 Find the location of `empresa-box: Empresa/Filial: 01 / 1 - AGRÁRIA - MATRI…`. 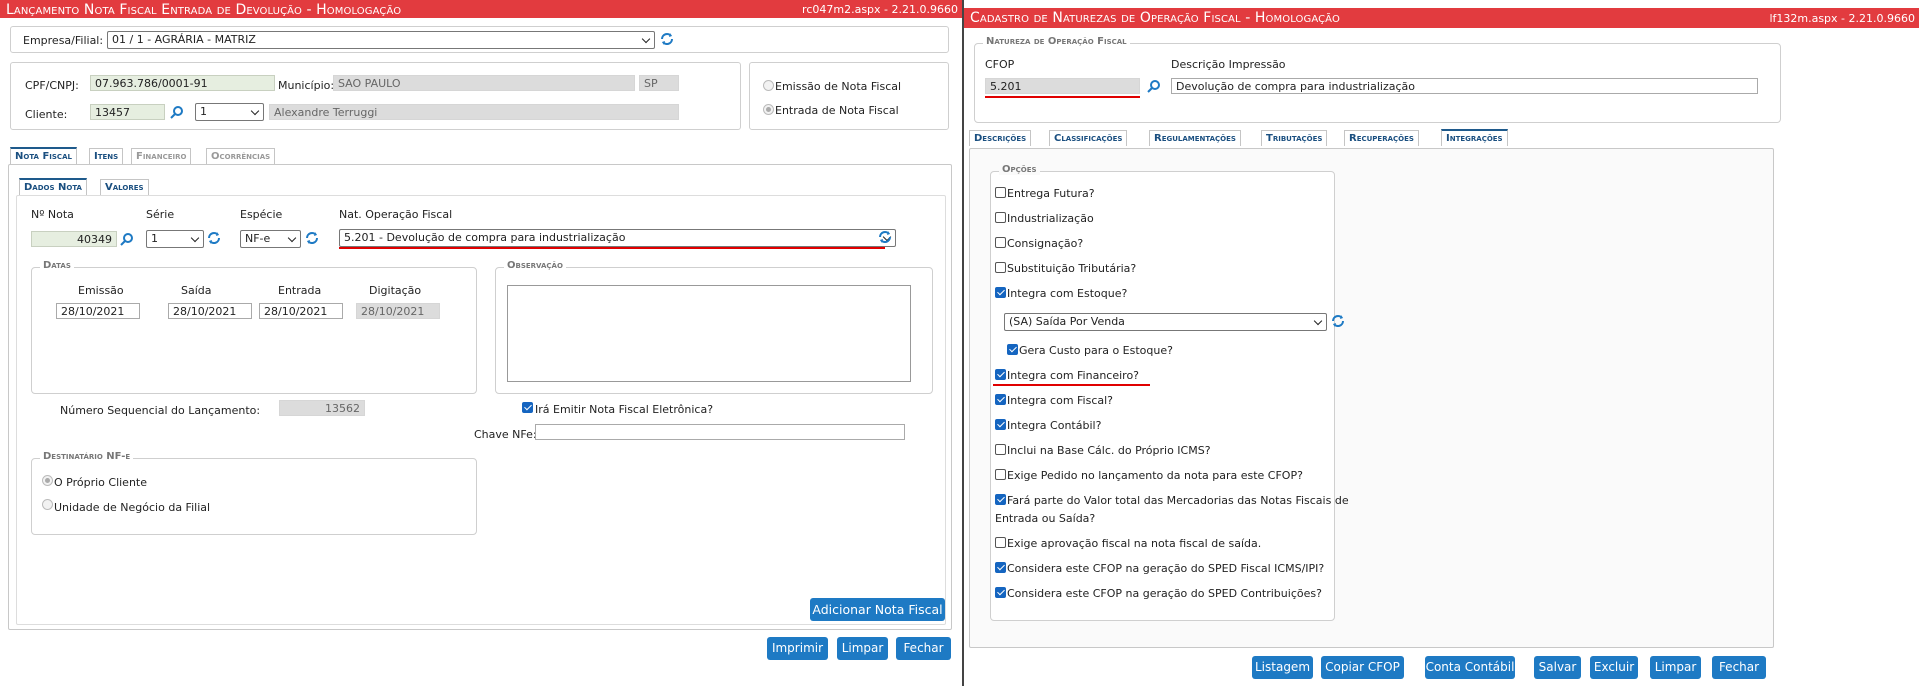

empresa-box: Empresa/Filial: 01 / 1 - AGRÁRIA - MATRI… is located at coordinates (479, 39).